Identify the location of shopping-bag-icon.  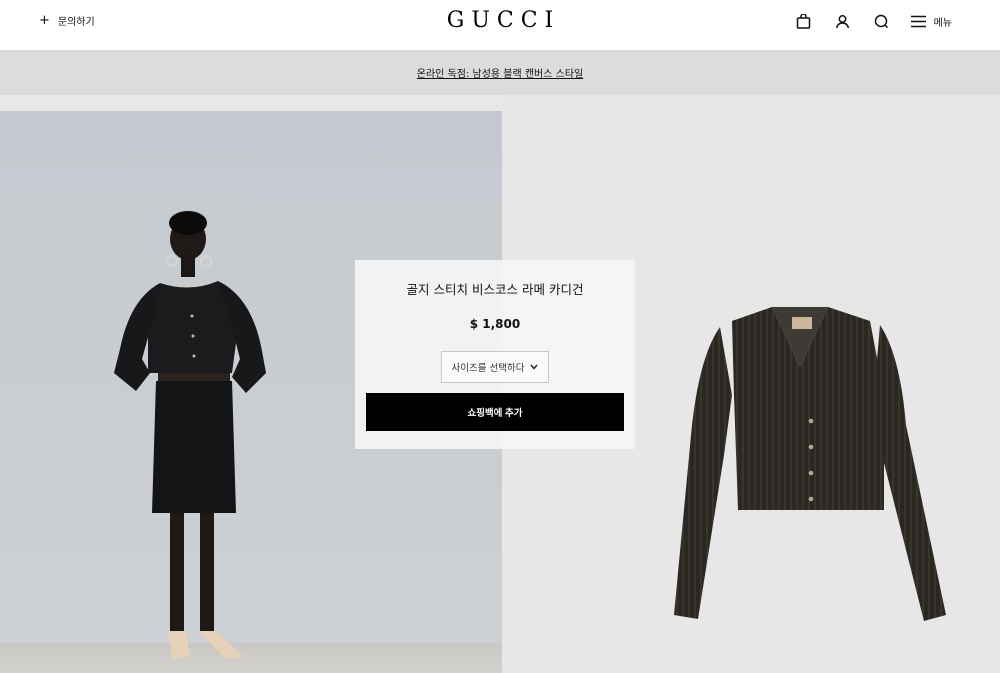
(803, 21).